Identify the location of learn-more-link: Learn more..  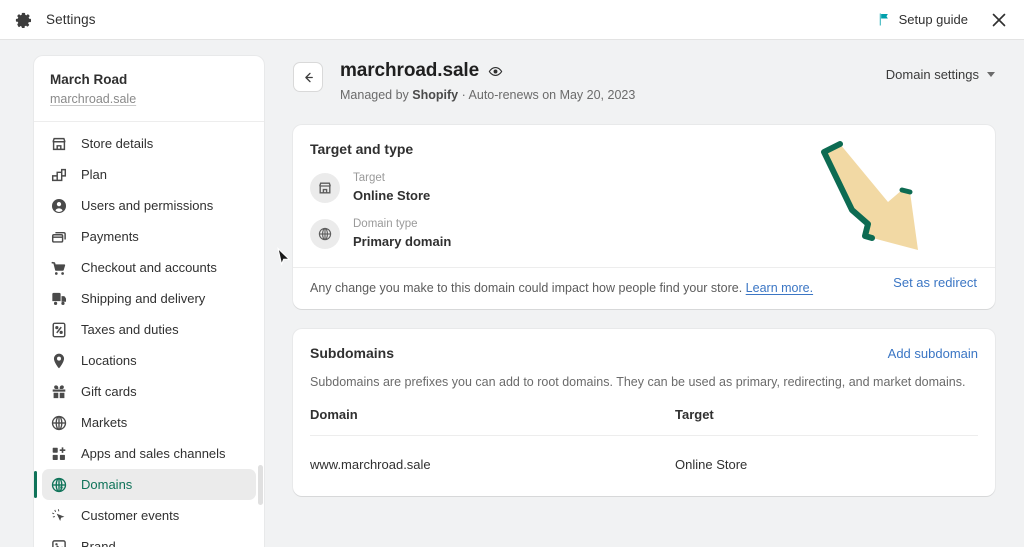
(779, 288).